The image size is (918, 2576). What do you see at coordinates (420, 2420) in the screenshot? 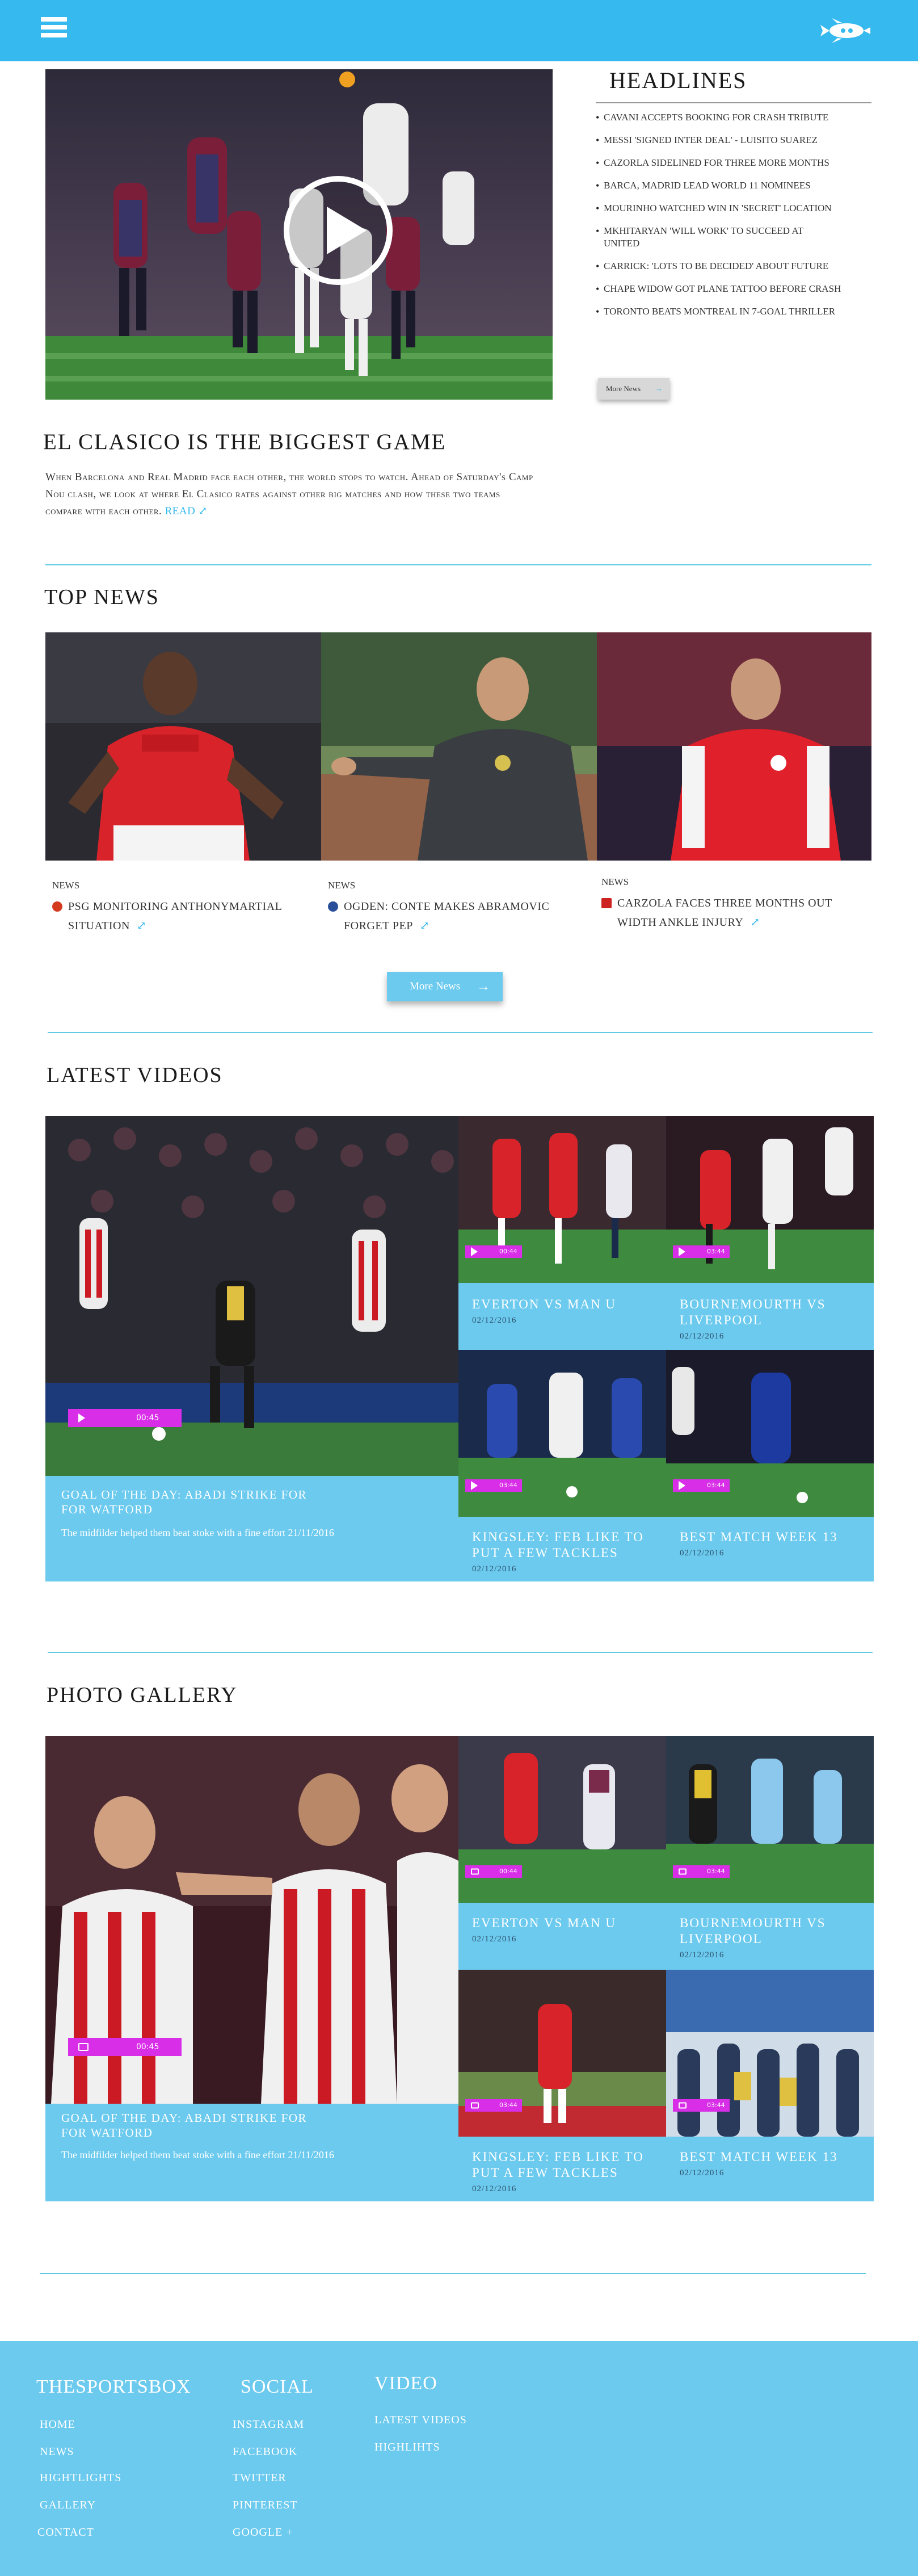
I see `footer-link-latest-videos: Latest Videos` at bounding box center [420, 2420].